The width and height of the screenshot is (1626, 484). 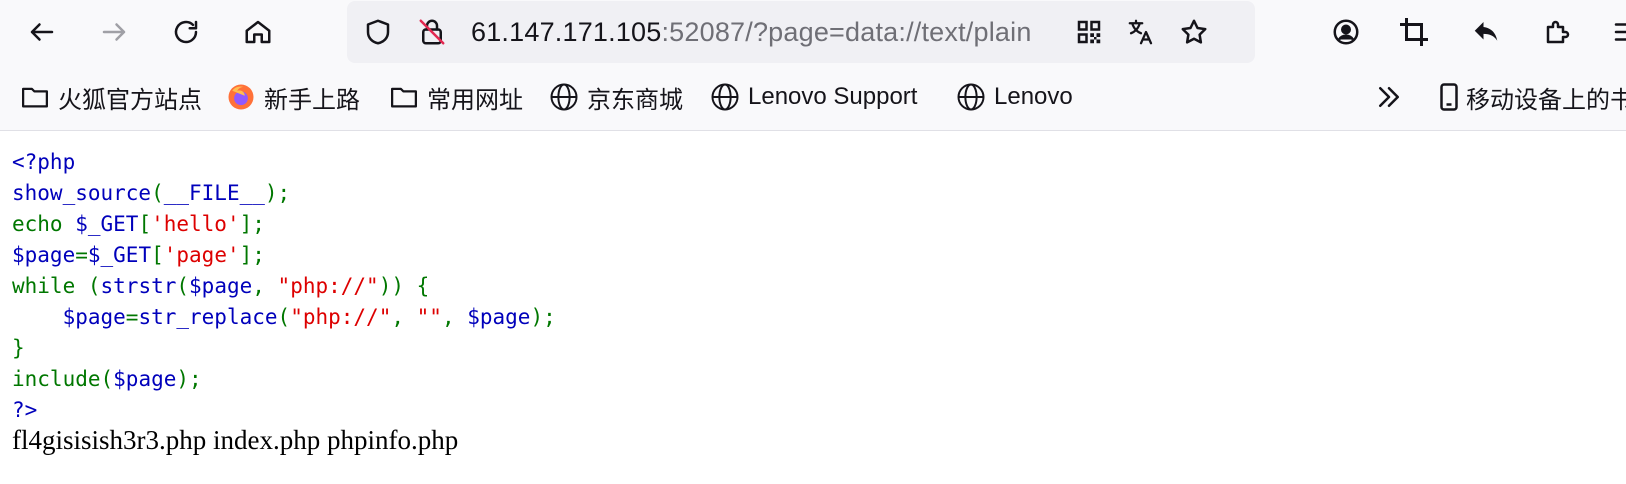 I want to click on bookmark-getting-started: 新手上路, so click(x=293, y=97).